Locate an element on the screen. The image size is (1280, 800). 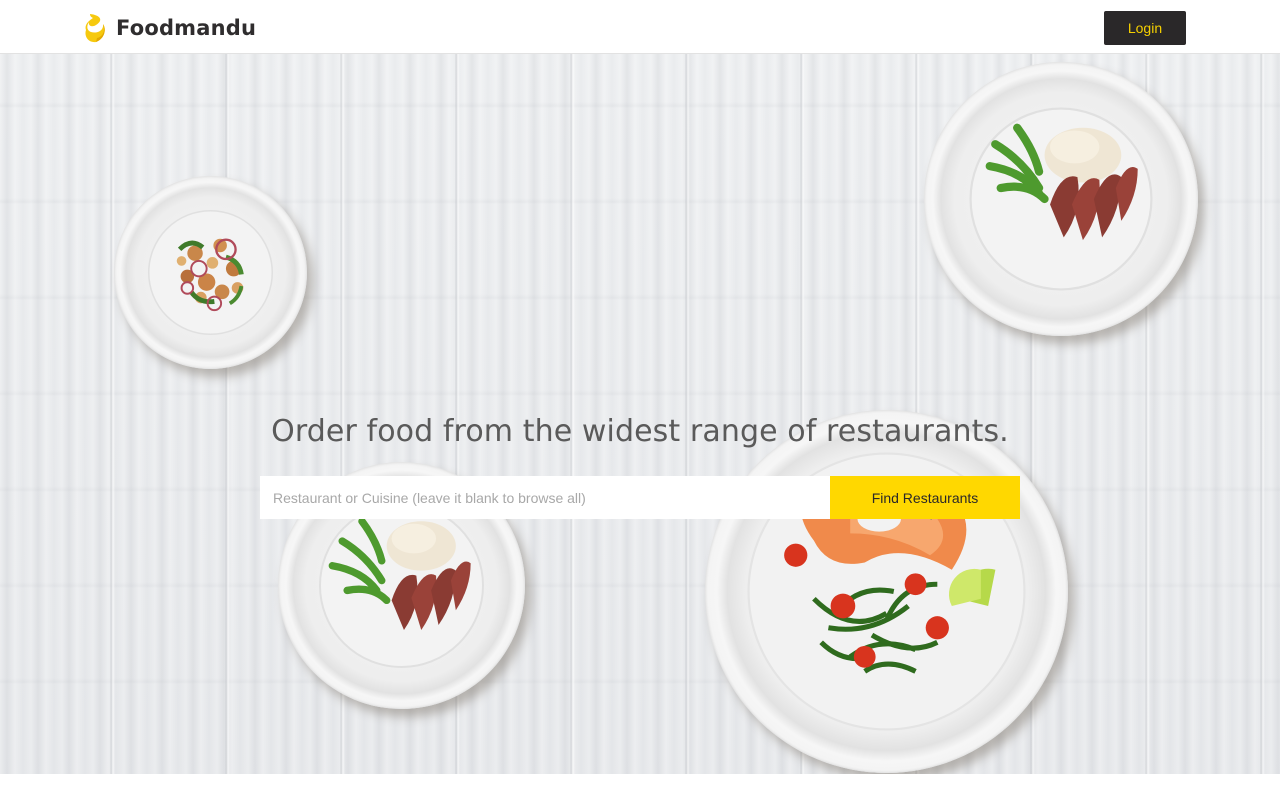
find-restaurants-button: Find Restaurants is located at coordinates (925, 497).